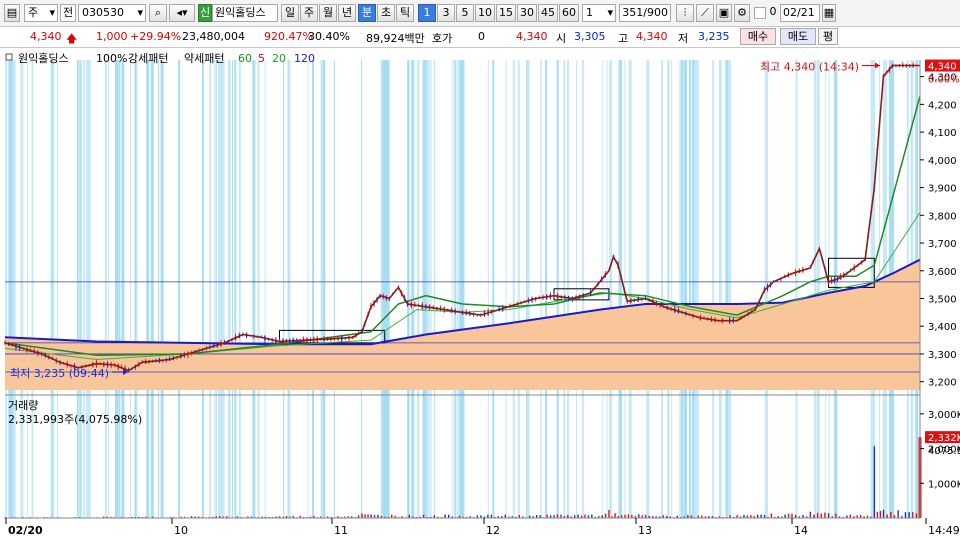 This screenshot has height=538, width=960. What do you see at coordinates (367, 13) in the screenshot?
I see `period-button-minute: 분` at bounding box center [367, 13].